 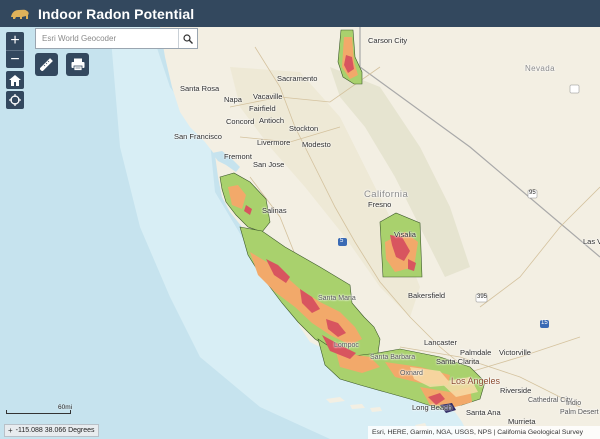 I want to click on search-button, so click(x=187, y=38).